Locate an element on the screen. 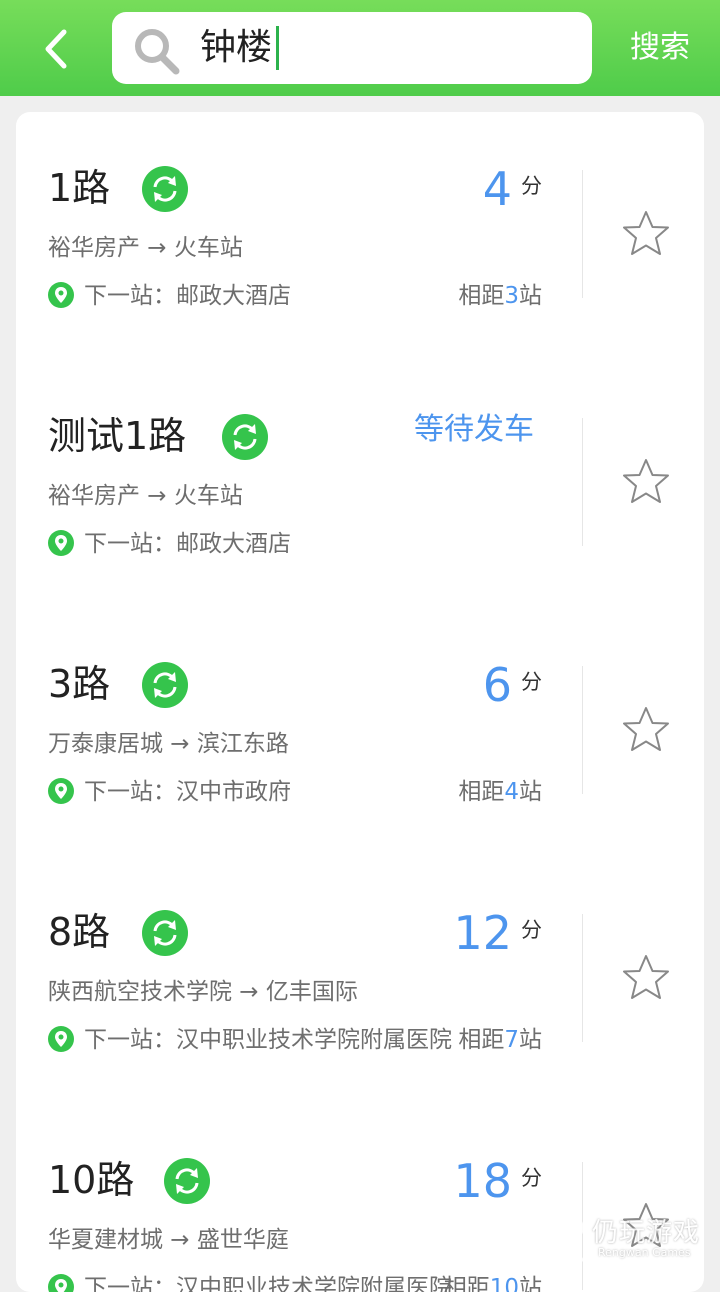 Image resolution: width=720 pixels, height=1292 pixels. distance-count: 7 is located at coordinates (511, 1040).